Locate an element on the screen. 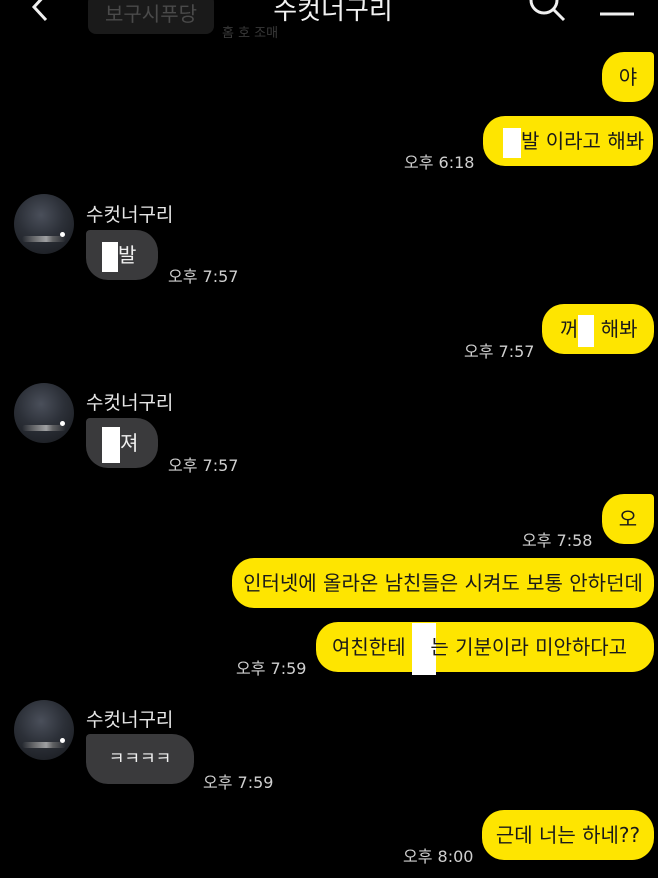  message-text: 해봐 is located at coordinates (616, 329).